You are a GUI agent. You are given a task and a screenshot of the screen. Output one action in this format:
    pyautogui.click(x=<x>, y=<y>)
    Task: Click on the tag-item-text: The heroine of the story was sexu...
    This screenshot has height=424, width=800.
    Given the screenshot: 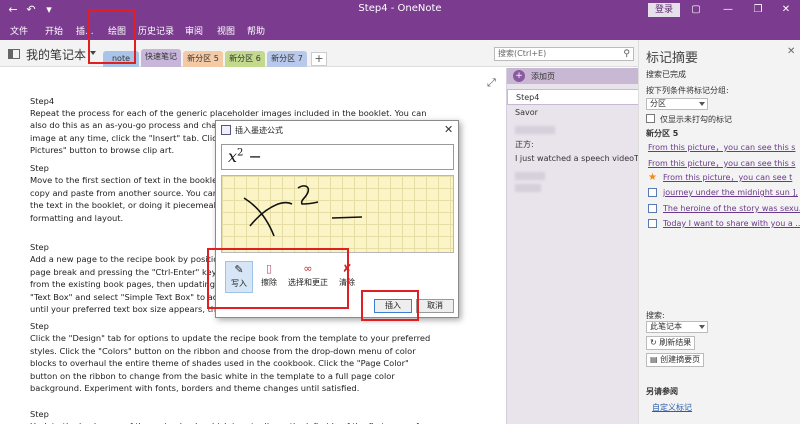 What is the action you would take?
    pyautogui.click(x=731, y=208)
    